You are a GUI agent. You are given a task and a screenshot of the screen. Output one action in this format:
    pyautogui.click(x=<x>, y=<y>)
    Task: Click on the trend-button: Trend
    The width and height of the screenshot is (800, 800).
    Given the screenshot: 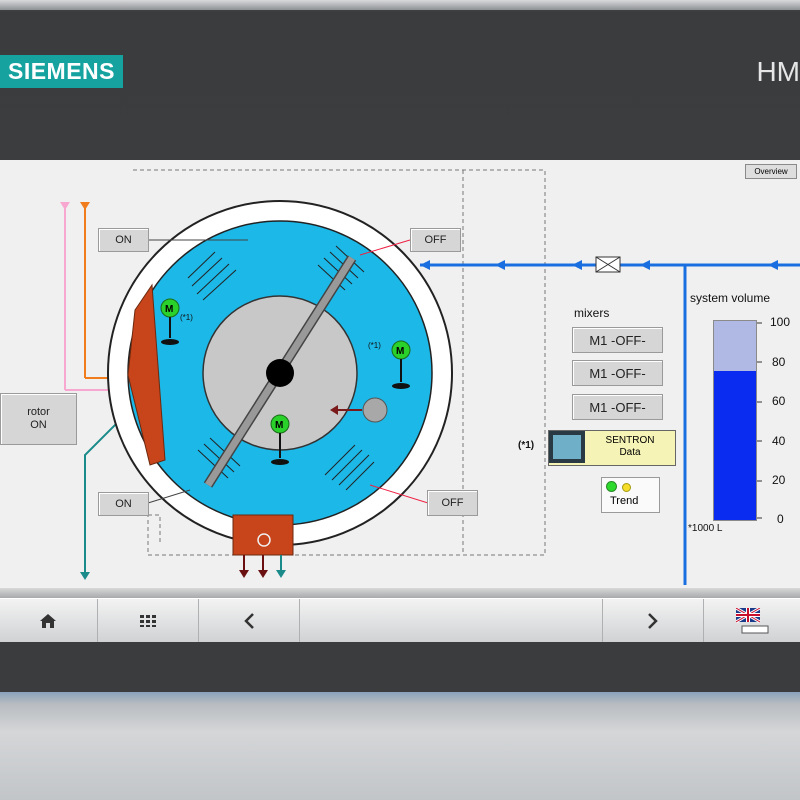 What is the action you would take?
    pyautogui.click(x=630, y=495)
    